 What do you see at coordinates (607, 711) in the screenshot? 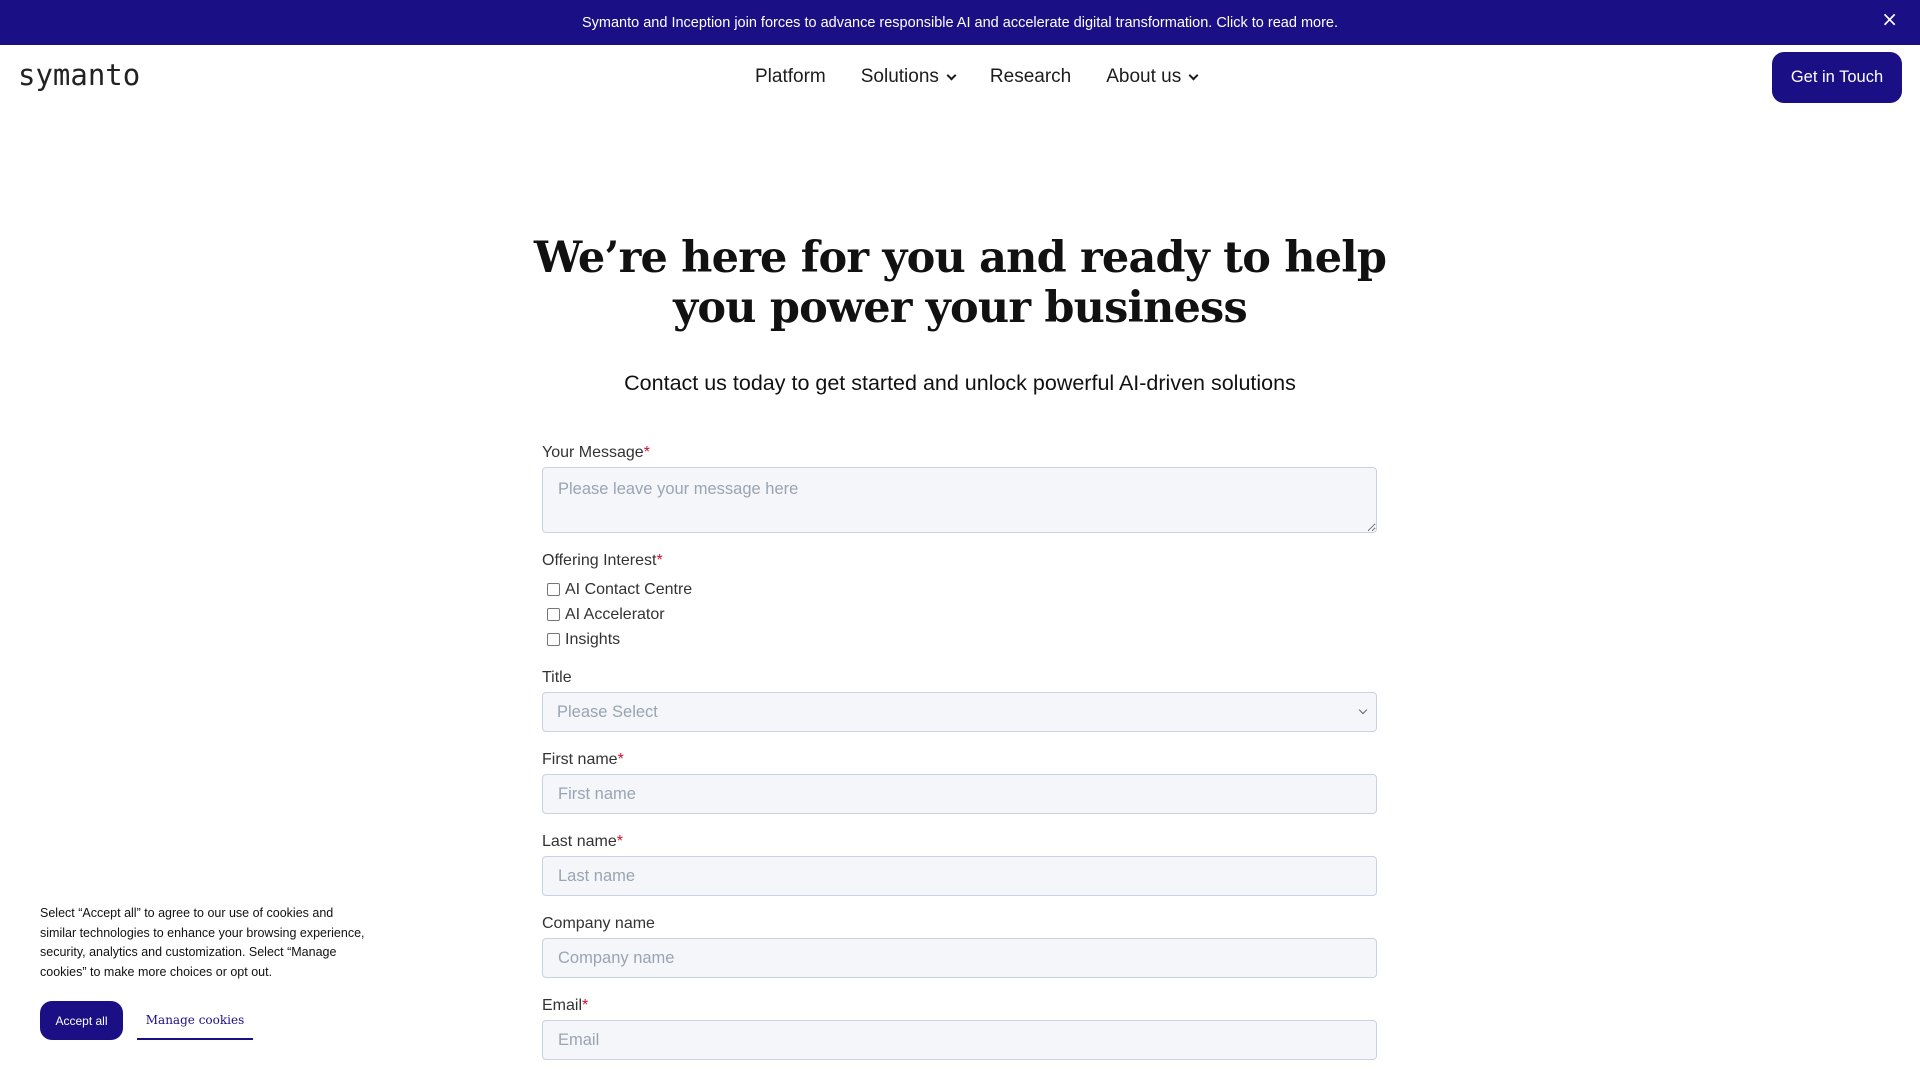
I see `title-select-value: Please Select` at bounding box center [607, 711].